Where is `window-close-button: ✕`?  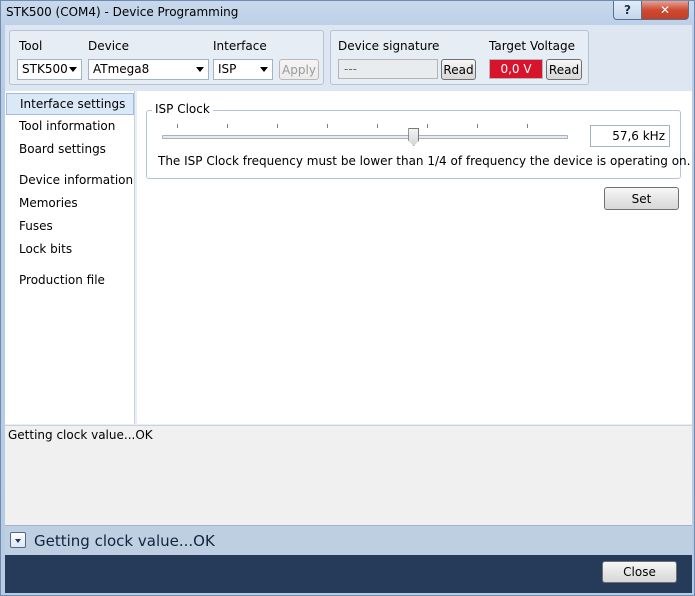
window-close-button: ✕ is located at coordinates (665, 10).